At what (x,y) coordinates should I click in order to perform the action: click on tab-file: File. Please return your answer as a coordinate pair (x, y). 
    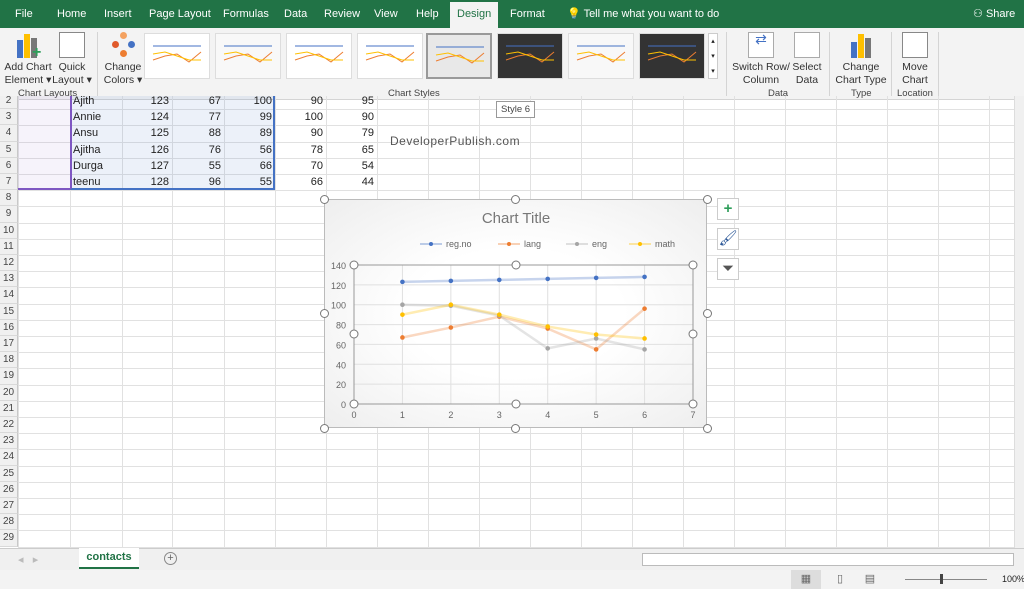
    Looking at the image, I should click on (24, 14).